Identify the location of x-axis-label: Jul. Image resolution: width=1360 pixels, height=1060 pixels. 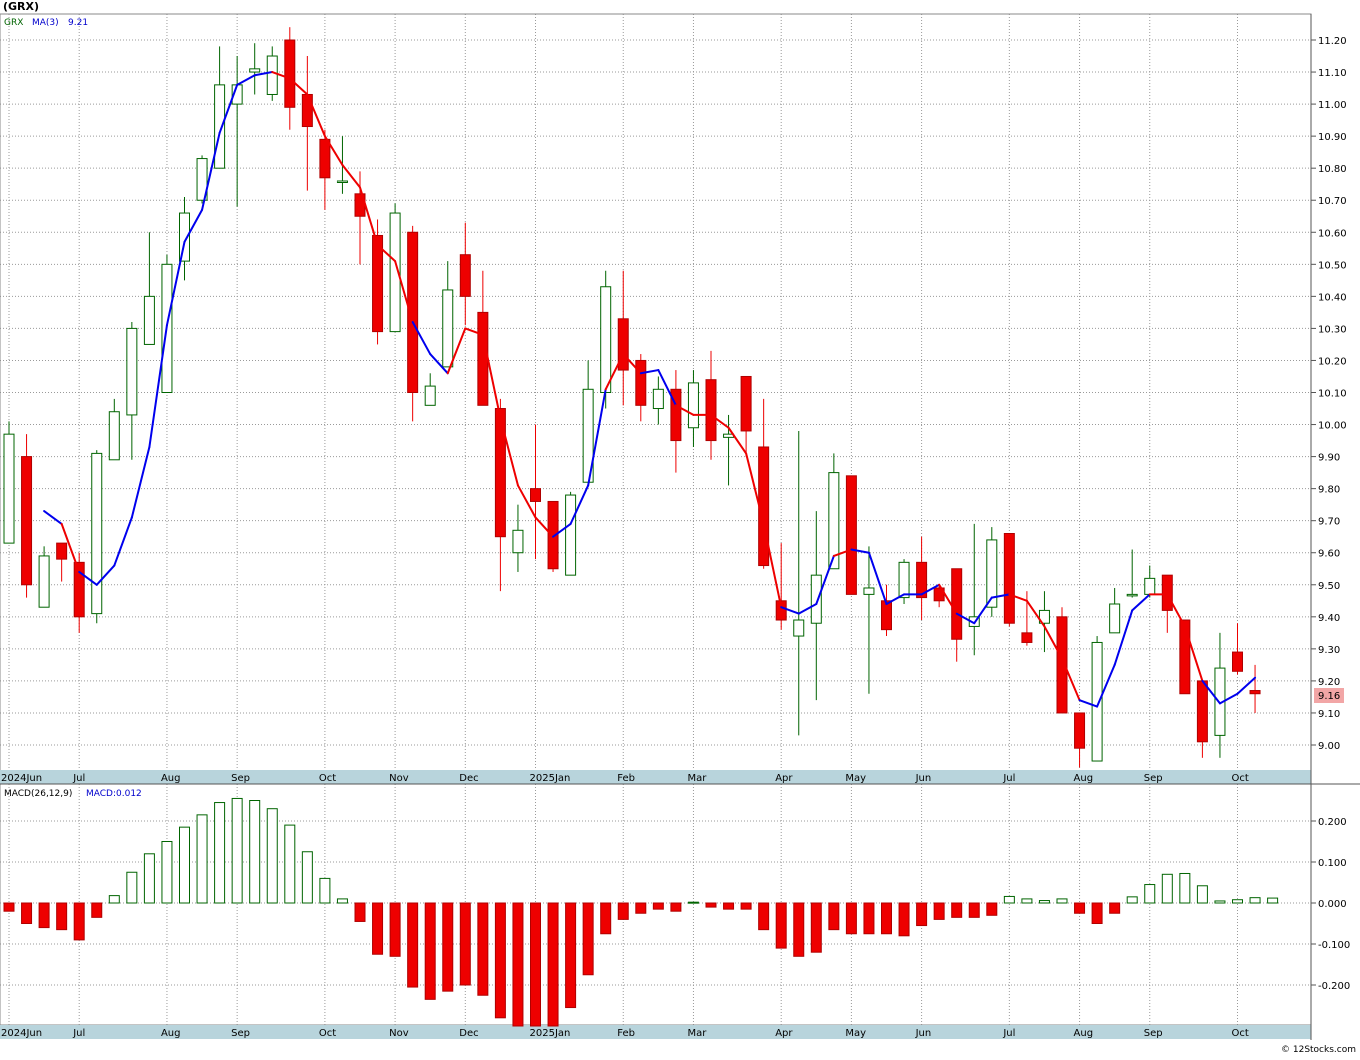
(1008, 778).